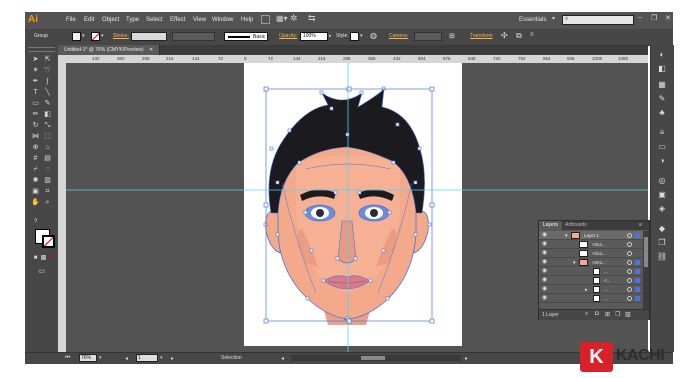 The height and width of the screenshot is (378, 700). Describe the element at coordinates (265, 19) in the screenshot. I see `bridge-icon` at that location.